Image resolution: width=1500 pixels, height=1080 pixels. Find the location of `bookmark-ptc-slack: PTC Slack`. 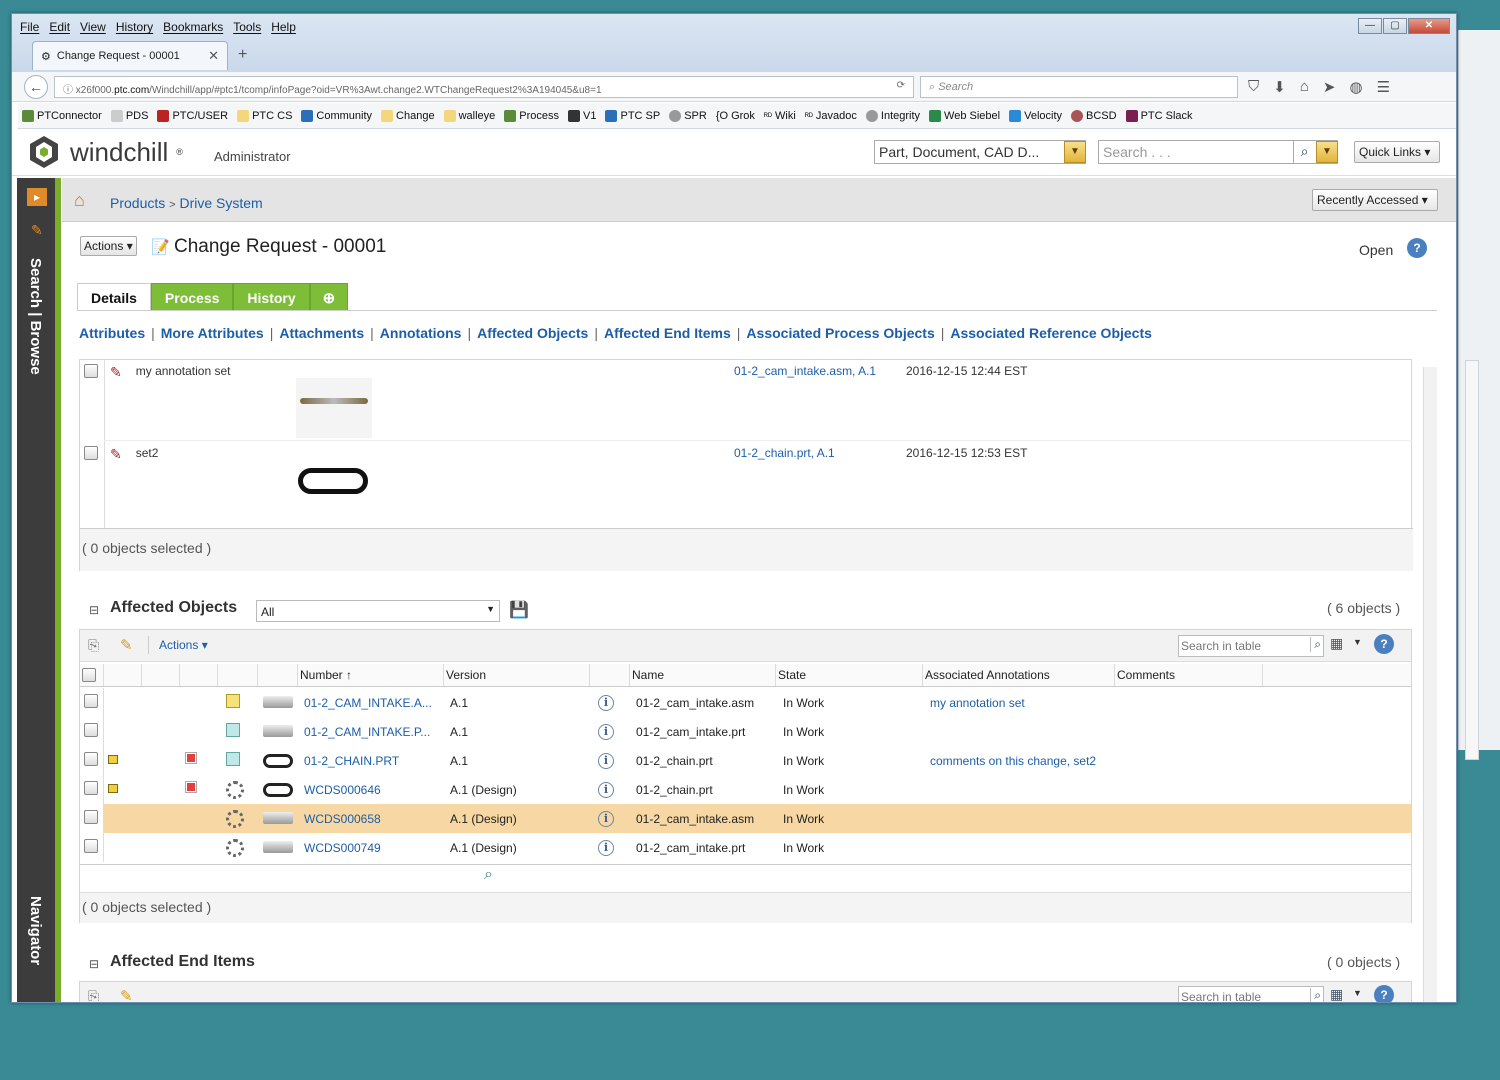

bookmark-ptc-slack: PTC Slack is located at coordinates (1159, 115).